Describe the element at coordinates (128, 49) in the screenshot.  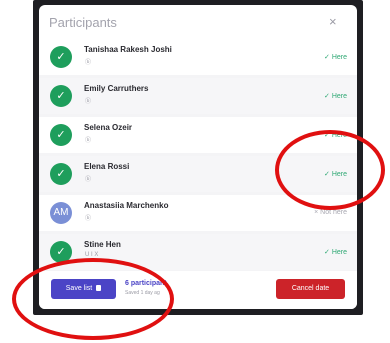
I see `participant-name: Tanishaa Rakesh Joshi` at that location.